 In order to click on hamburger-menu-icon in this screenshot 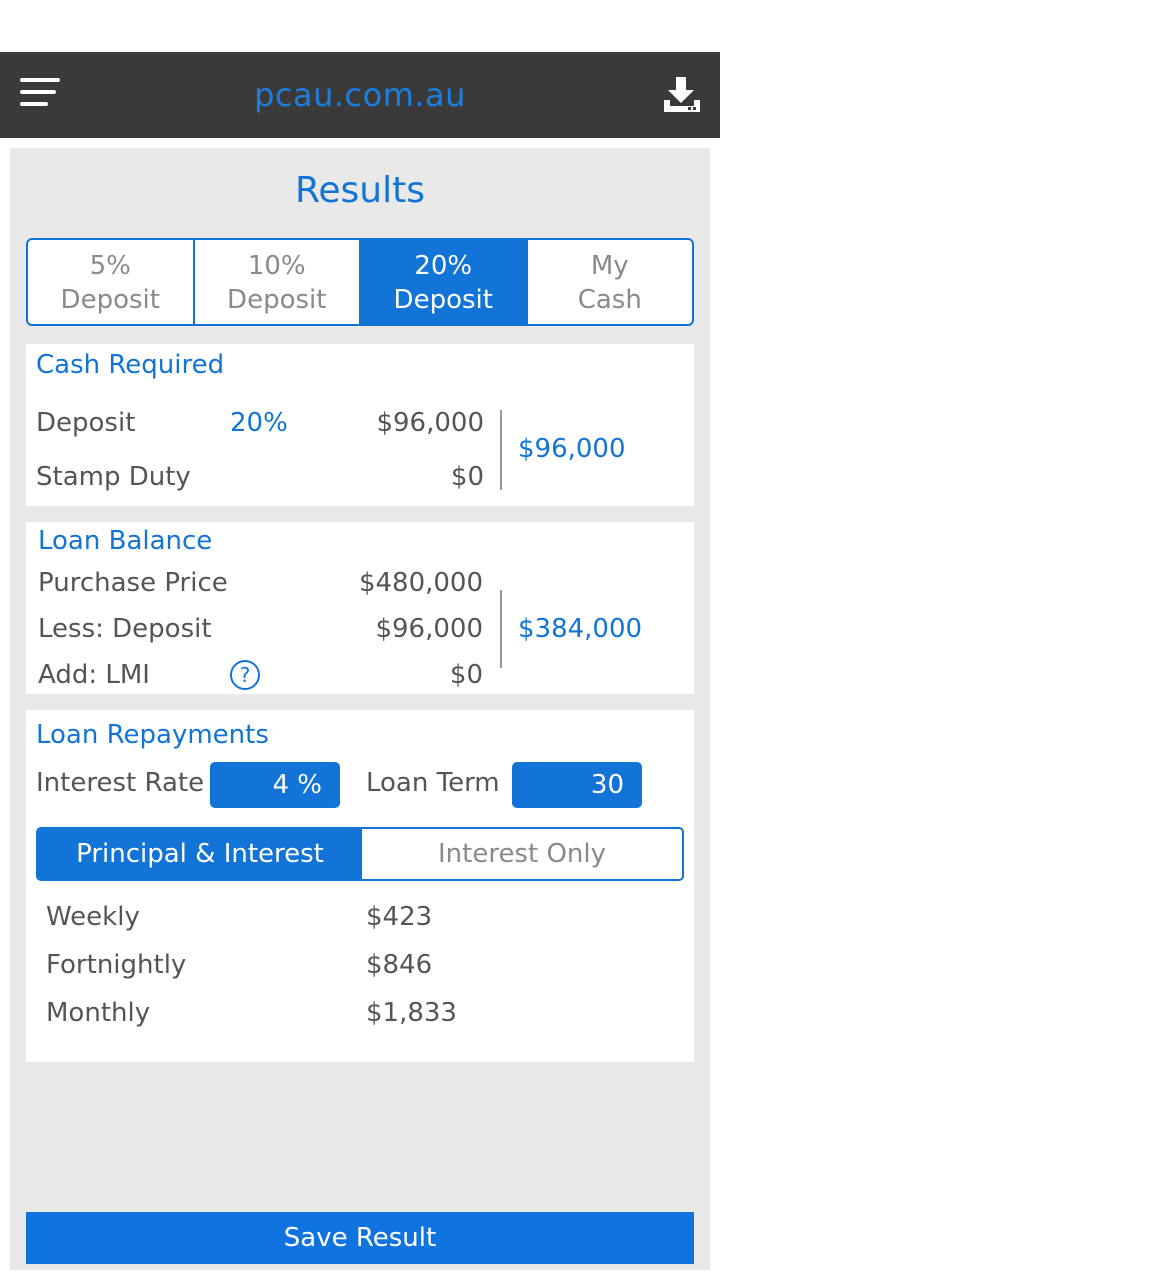, I will do `click(40, 96)`.